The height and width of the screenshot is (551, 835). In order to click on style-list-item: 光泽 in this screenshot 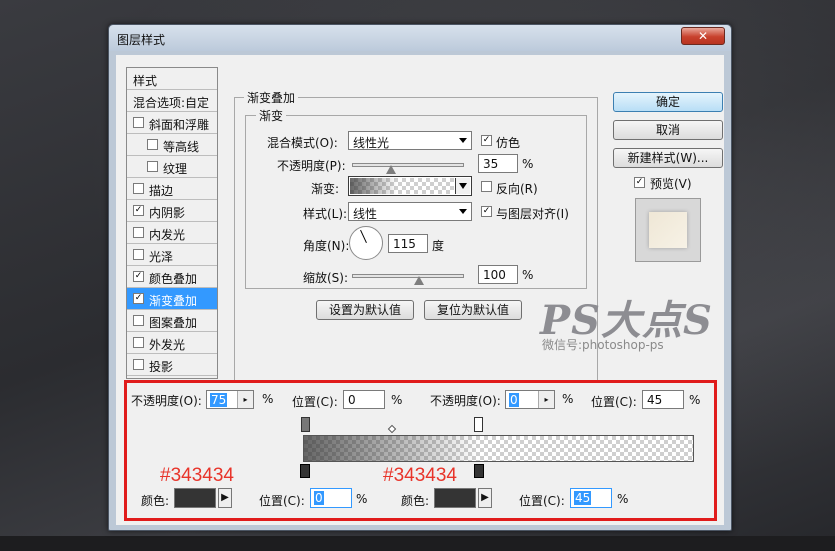, I will do `click(172, 255)`.